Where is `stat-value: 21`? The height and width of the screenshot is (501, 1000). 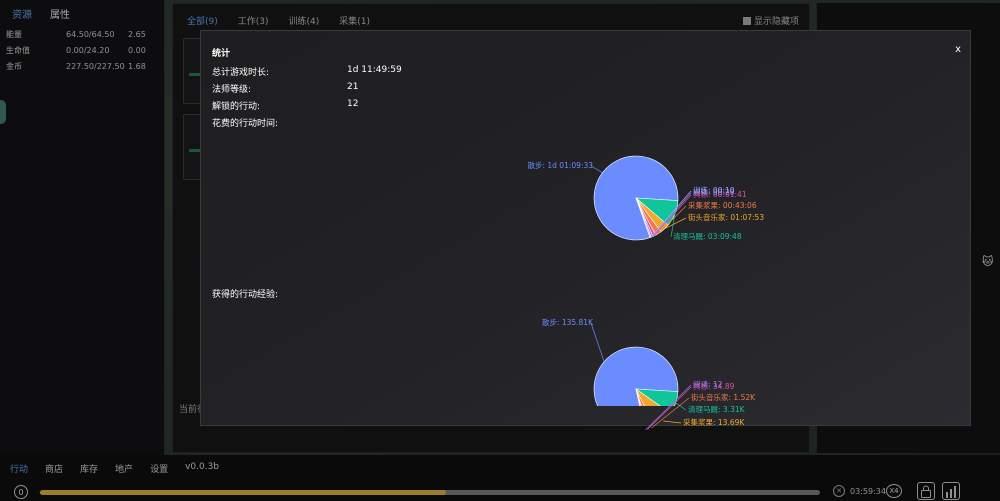 stat-value: 21 is located at coordinates (353, 87).